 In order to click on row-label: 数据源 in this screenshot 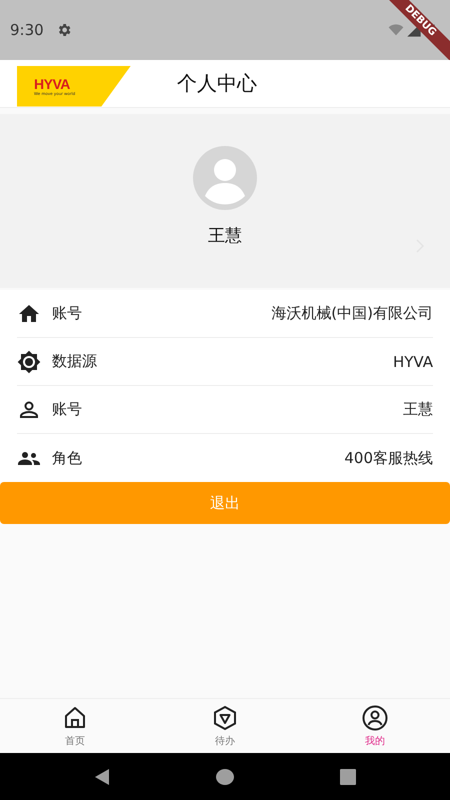, I will do `click(74, 361)`.